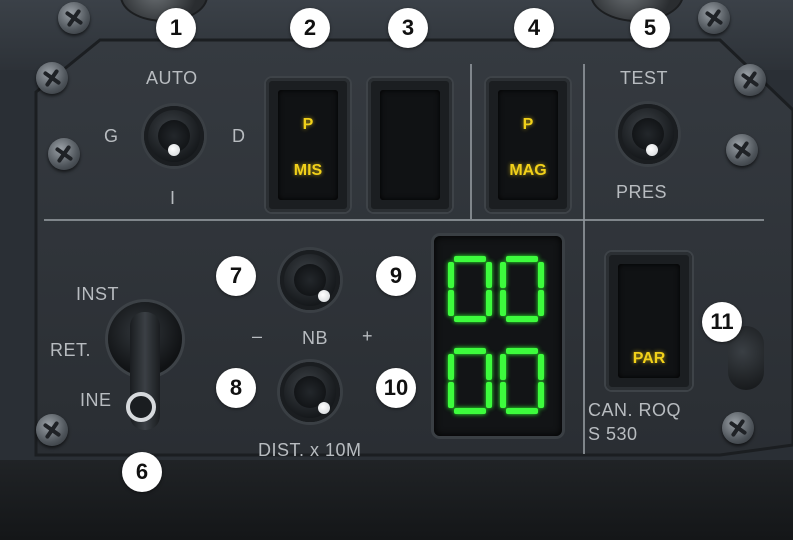 The width and height of the screenshot is (793, 540). I want to click on inst-ret-ine-selector, so click(145, 366).